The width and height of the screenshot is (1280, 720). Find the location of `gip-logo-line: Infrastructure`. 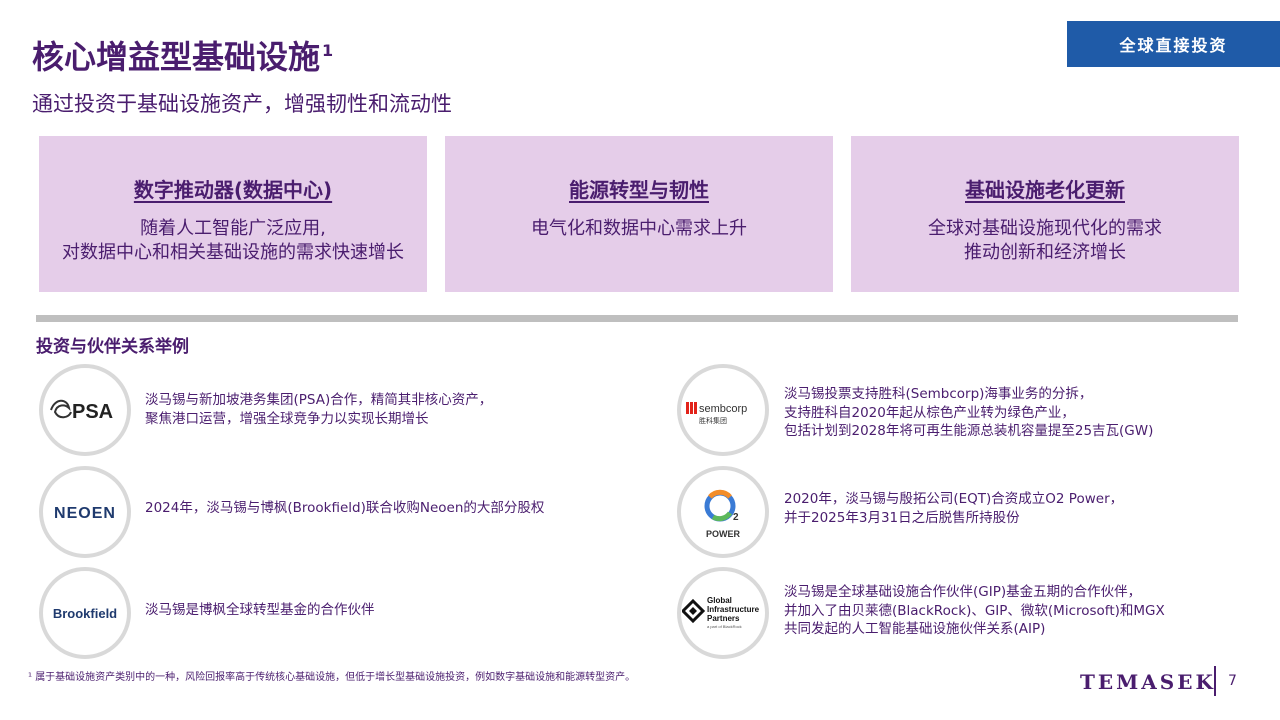

gip-logo-line: Infrastructure is located at coordinates (733, 609).